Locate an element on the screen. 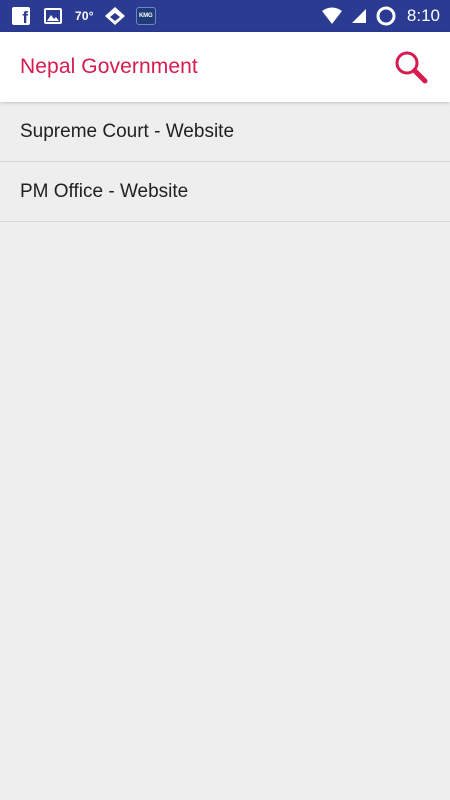 The height and width of the screenshot is (800, 450). diamond-app-icon is located at coordinates (115, 16).